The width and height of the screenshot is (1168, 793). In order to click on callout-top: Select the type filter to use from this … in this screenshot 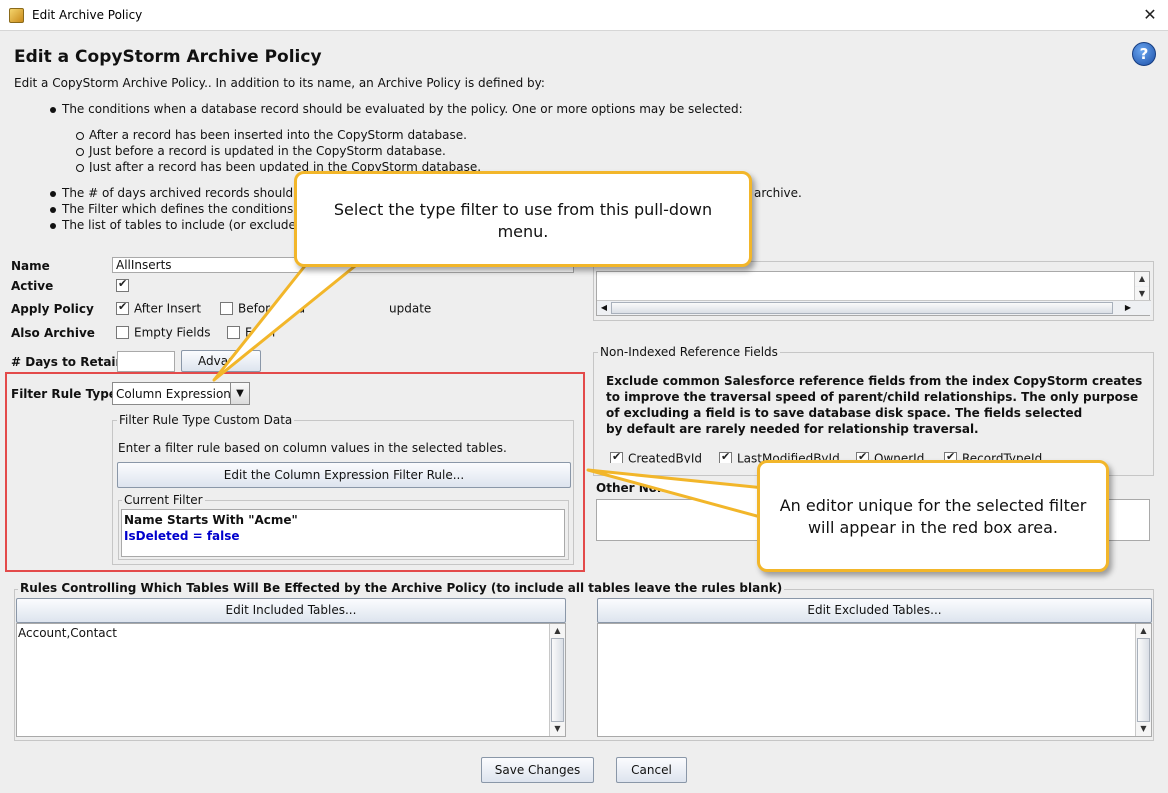, I will do `click(523, 219)`.